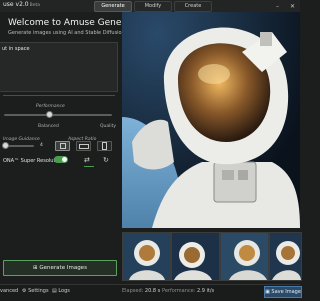  What do you see at coordinates (108, 126) in the screenshot?
I see `performance-max-label: Quality` at bounding box center [108, 126].